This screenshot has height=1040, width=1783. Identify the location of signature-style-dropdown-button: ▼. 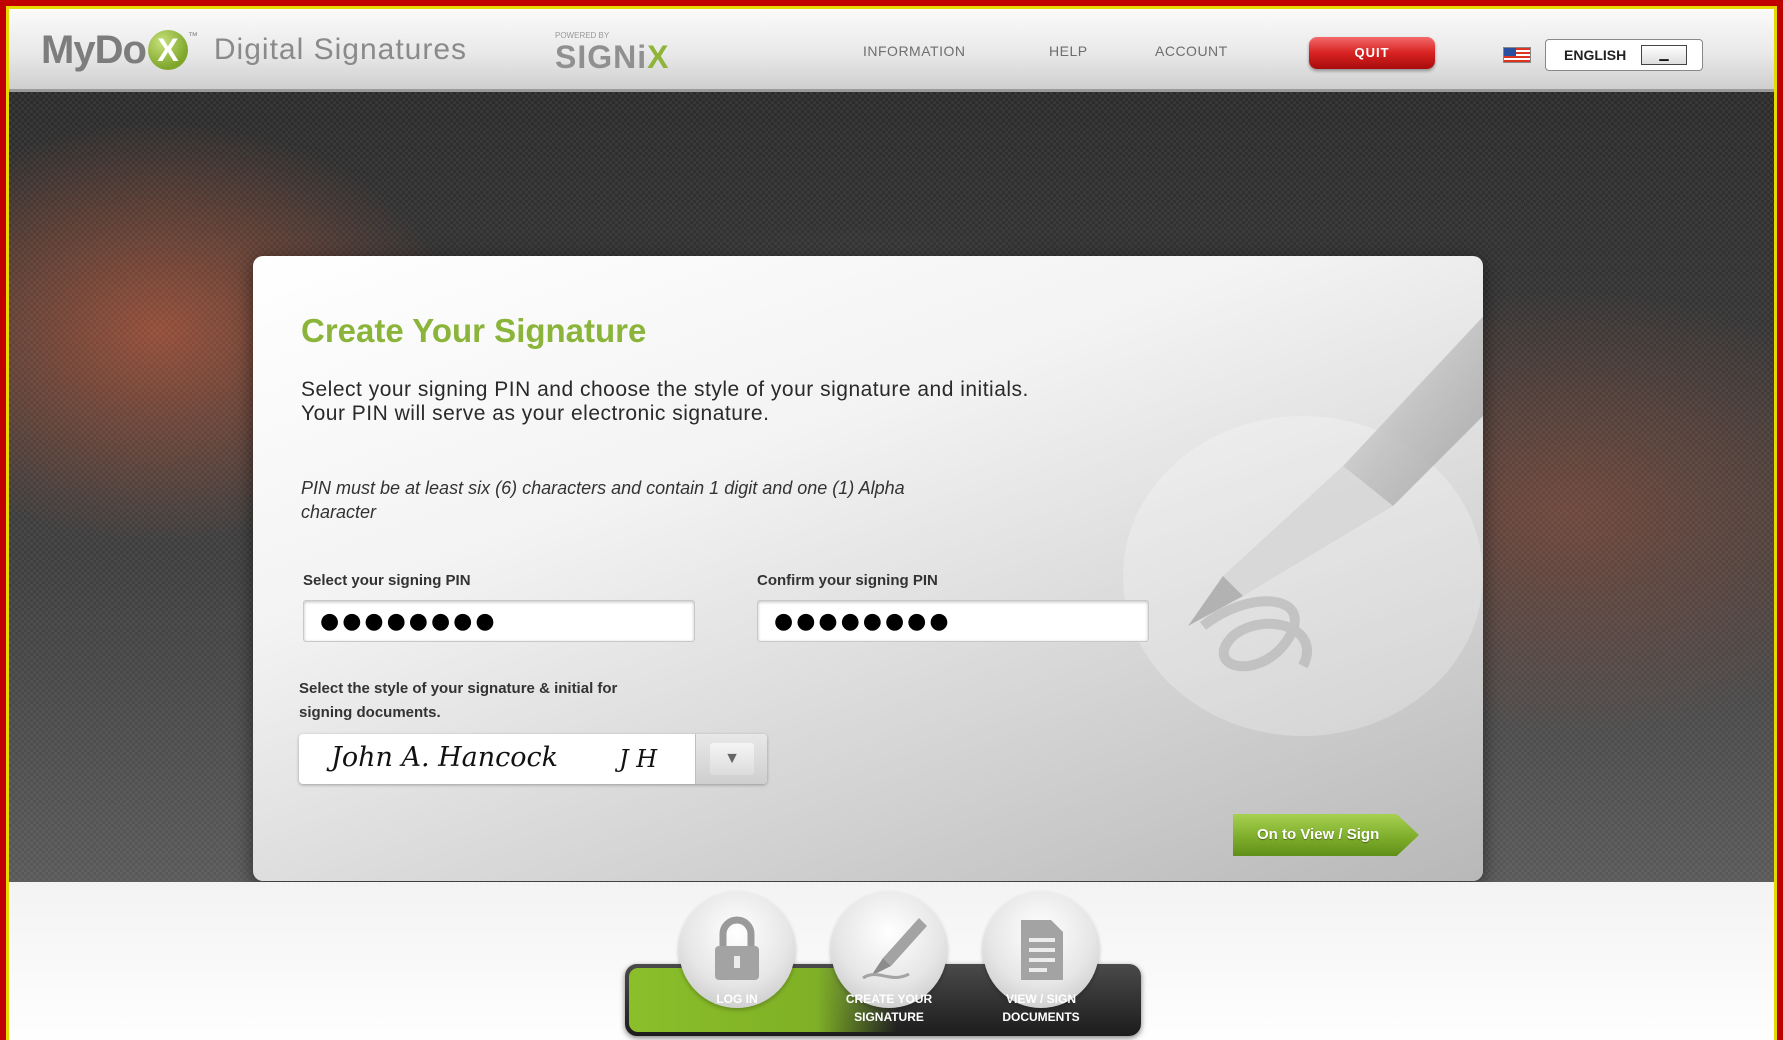
(731, 759).